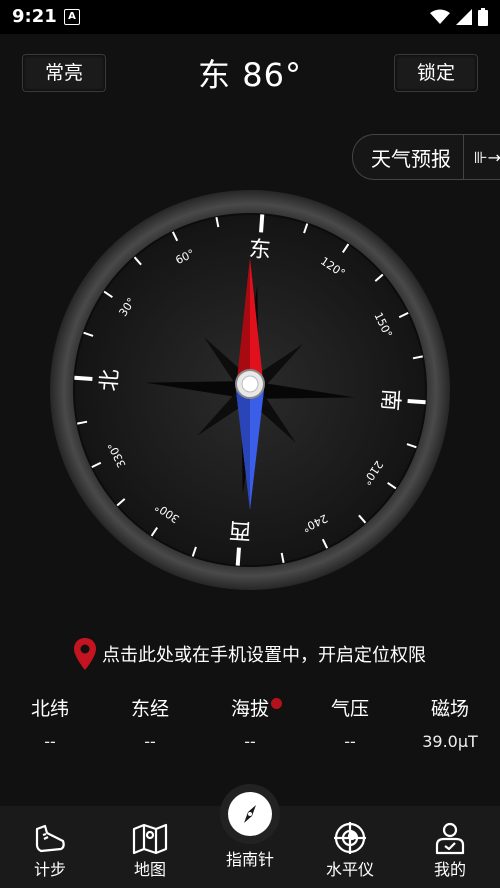 The image size is (500, 888). What do you see at coordinates (149, 709) in the screenshot?
I see `stat-label: 东经` at bounding box center [149, 709].